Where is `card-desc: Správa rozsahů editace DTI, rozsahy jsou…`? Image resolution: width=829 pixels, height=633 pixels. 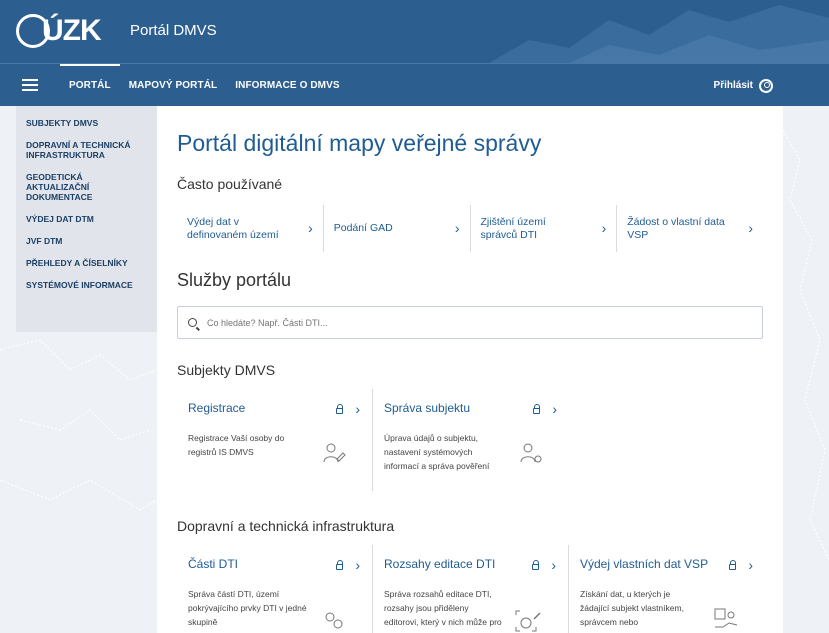
card-desc: Správa rozsahů editace DTI, rozsahy jsou… is located at coordinates (443, 611).